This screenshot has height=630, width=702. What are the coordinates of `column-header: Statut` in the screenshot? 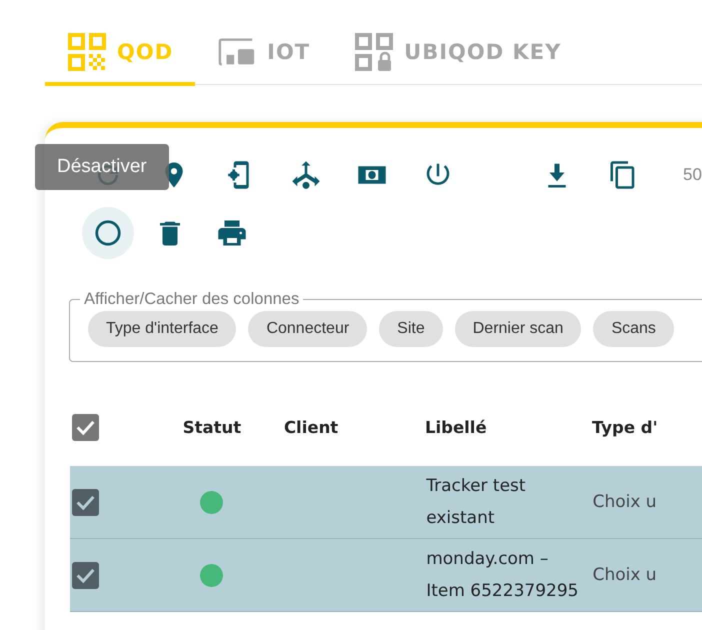 It's located at (233, 427).